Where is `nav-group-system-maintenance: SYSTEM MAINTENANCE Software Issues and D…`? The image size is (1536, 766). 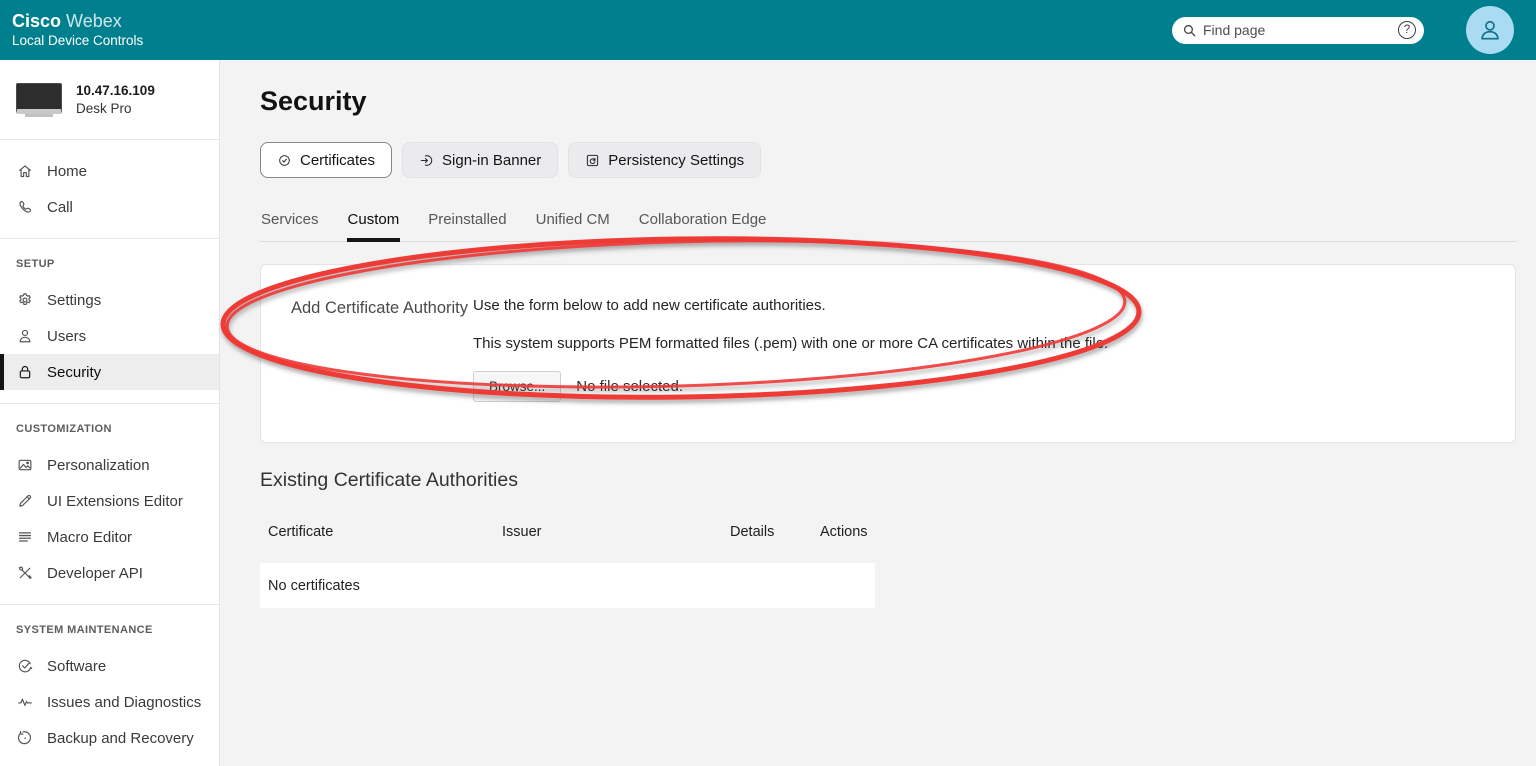 nav-group-system-maintenance: SYSTEM MAINTENANCE Software Issues and D… is located at coordinates (109, 685).